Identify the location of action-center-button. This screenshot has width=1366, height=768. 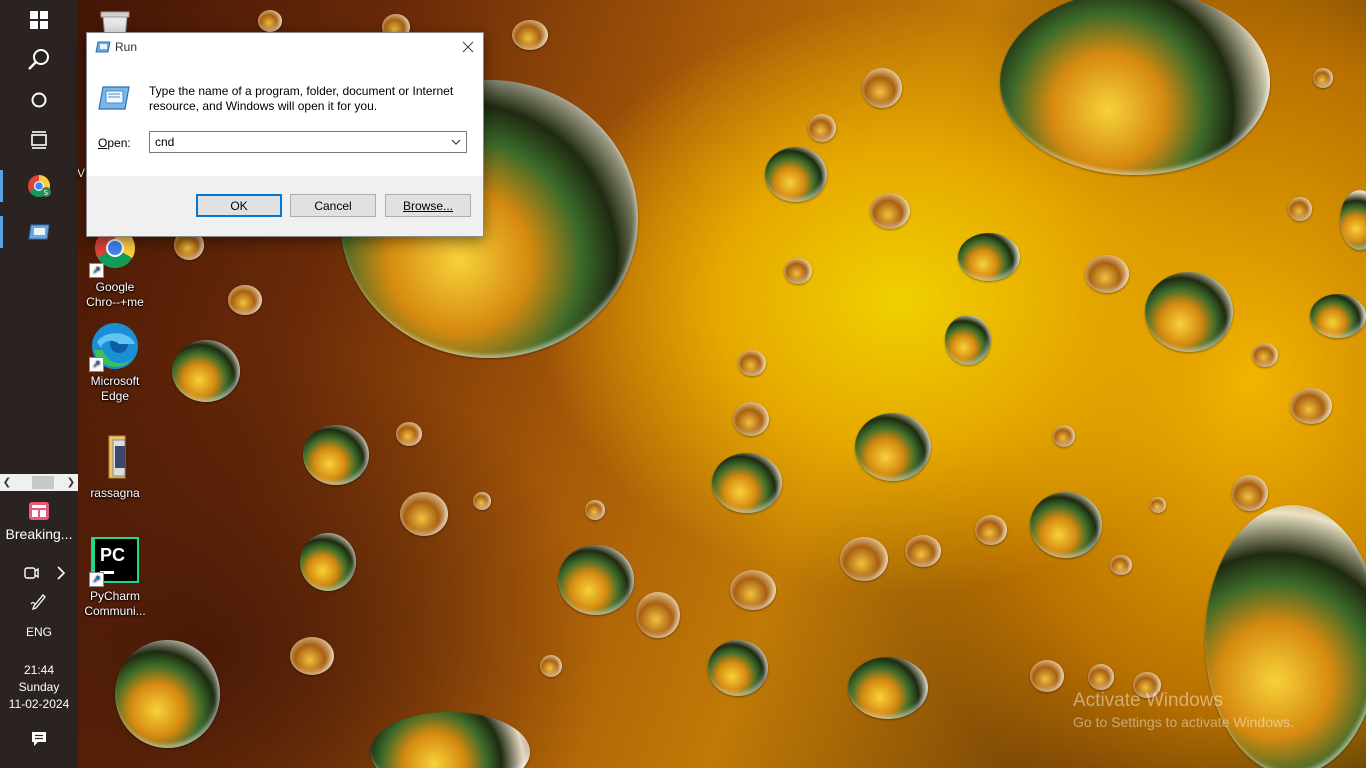
(39, 739).